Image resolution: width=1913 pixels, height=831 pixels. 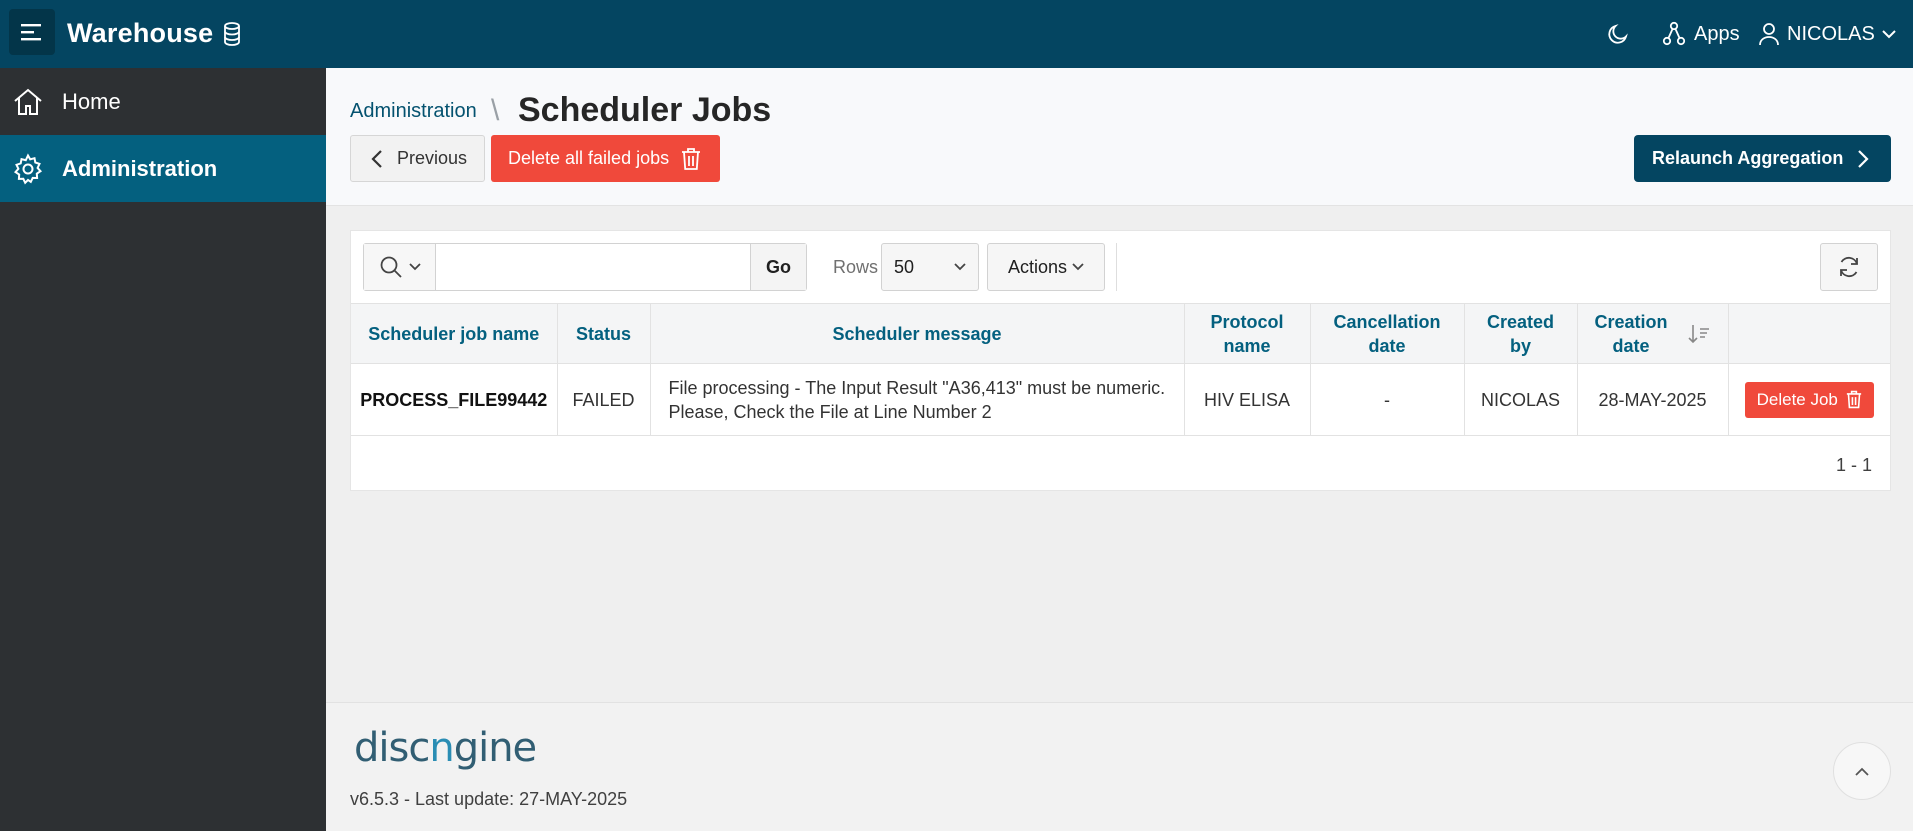 What do you see at coordinates (1653, 399) in the screenshot?
I see `cell-creation-date: 28-MAY-2025` at bounding box center [1653, 399].